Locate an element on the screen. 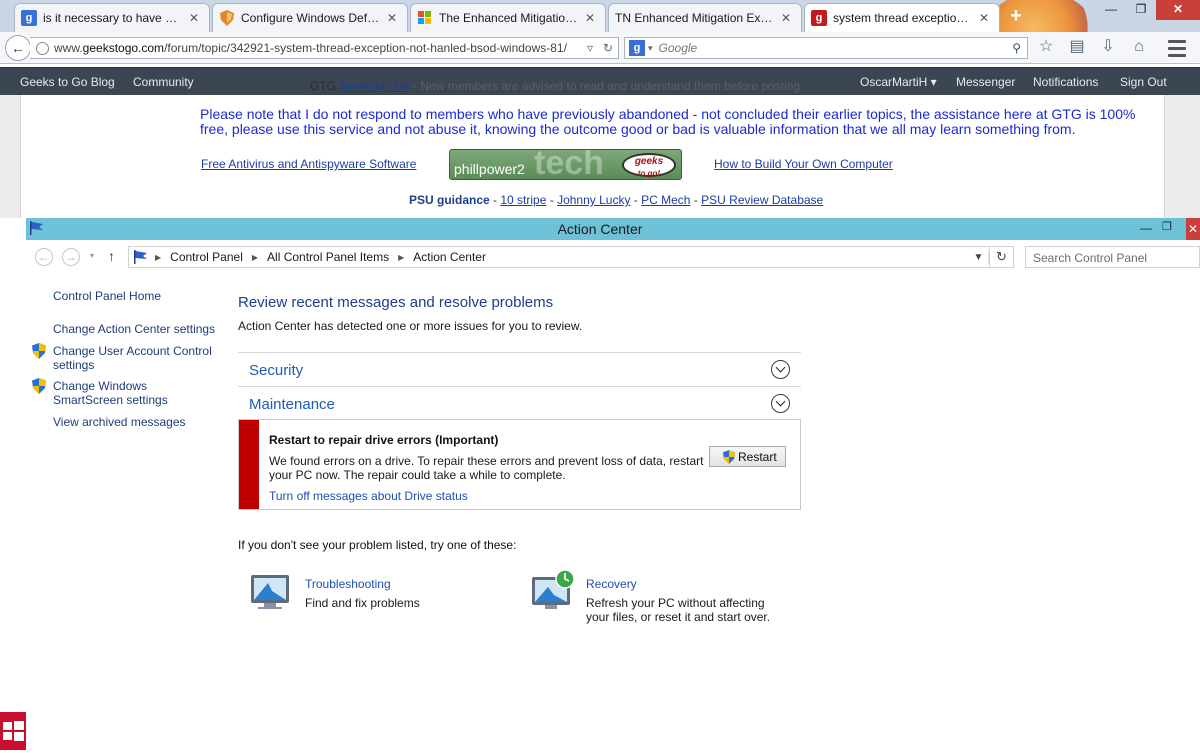 This screenshot has width=1200, height=753. reload-icon: ↻ is located at coordinates (608, 48).